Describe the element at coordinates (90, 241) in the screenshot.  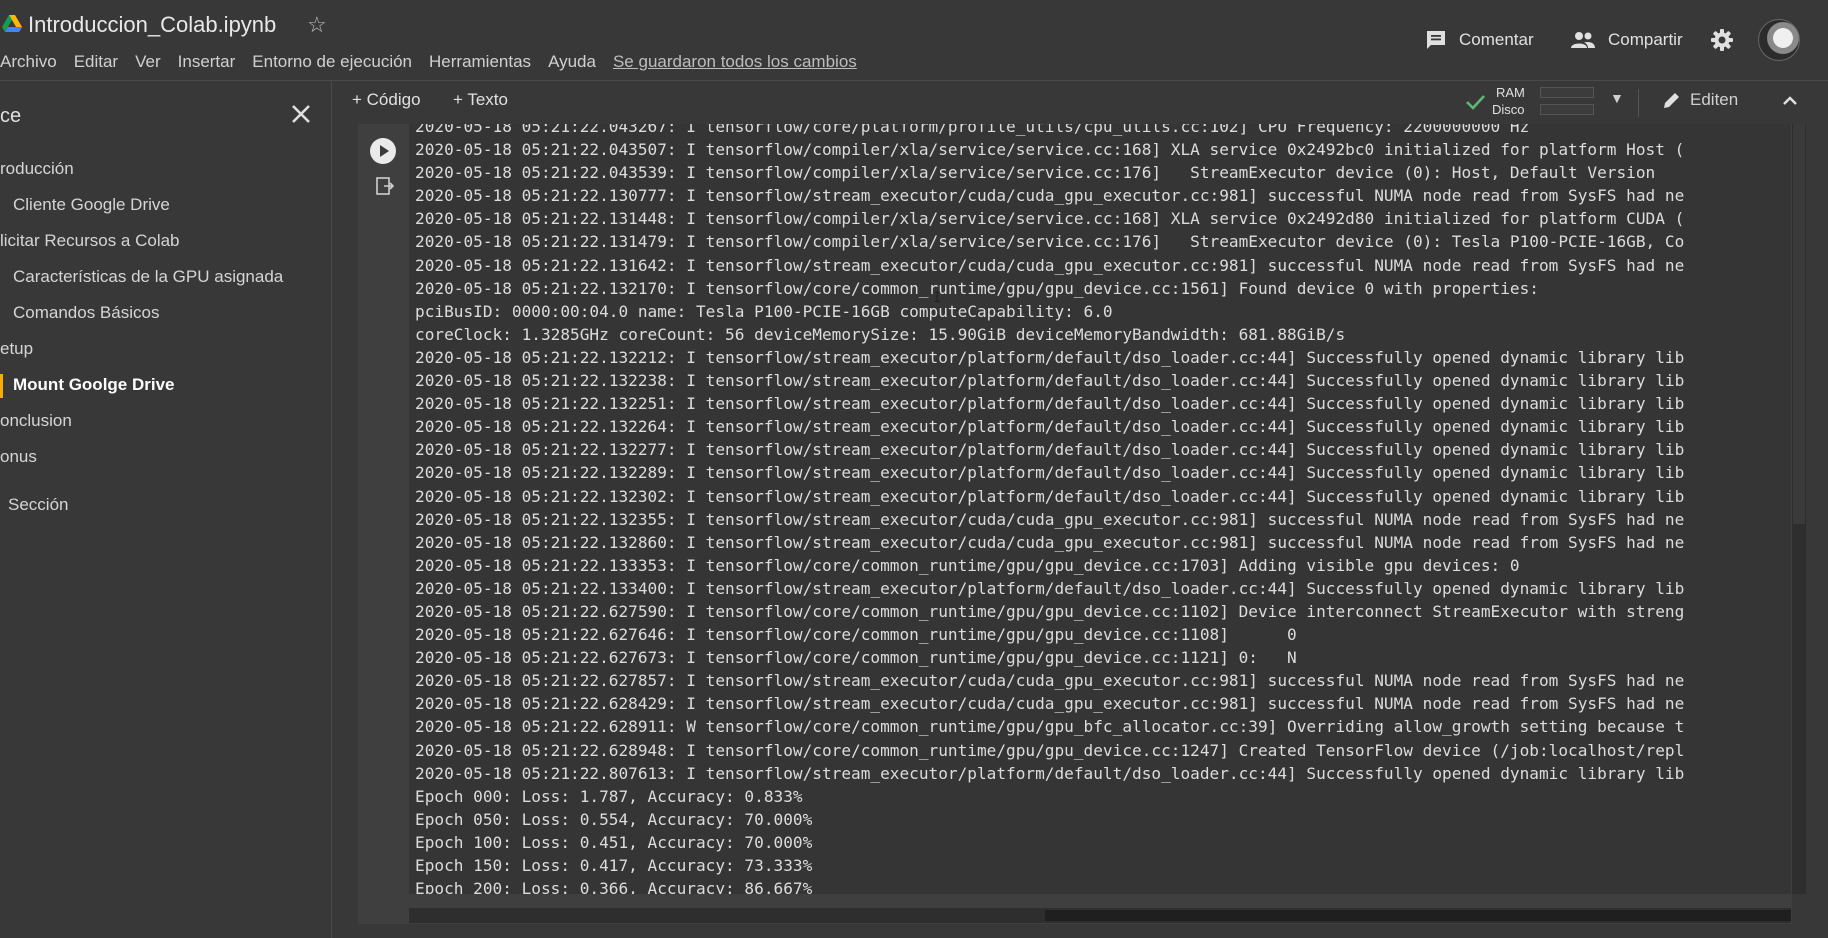
I see `toc-item-solicitar-recursos: licitar Recursos a Colab` at that location.